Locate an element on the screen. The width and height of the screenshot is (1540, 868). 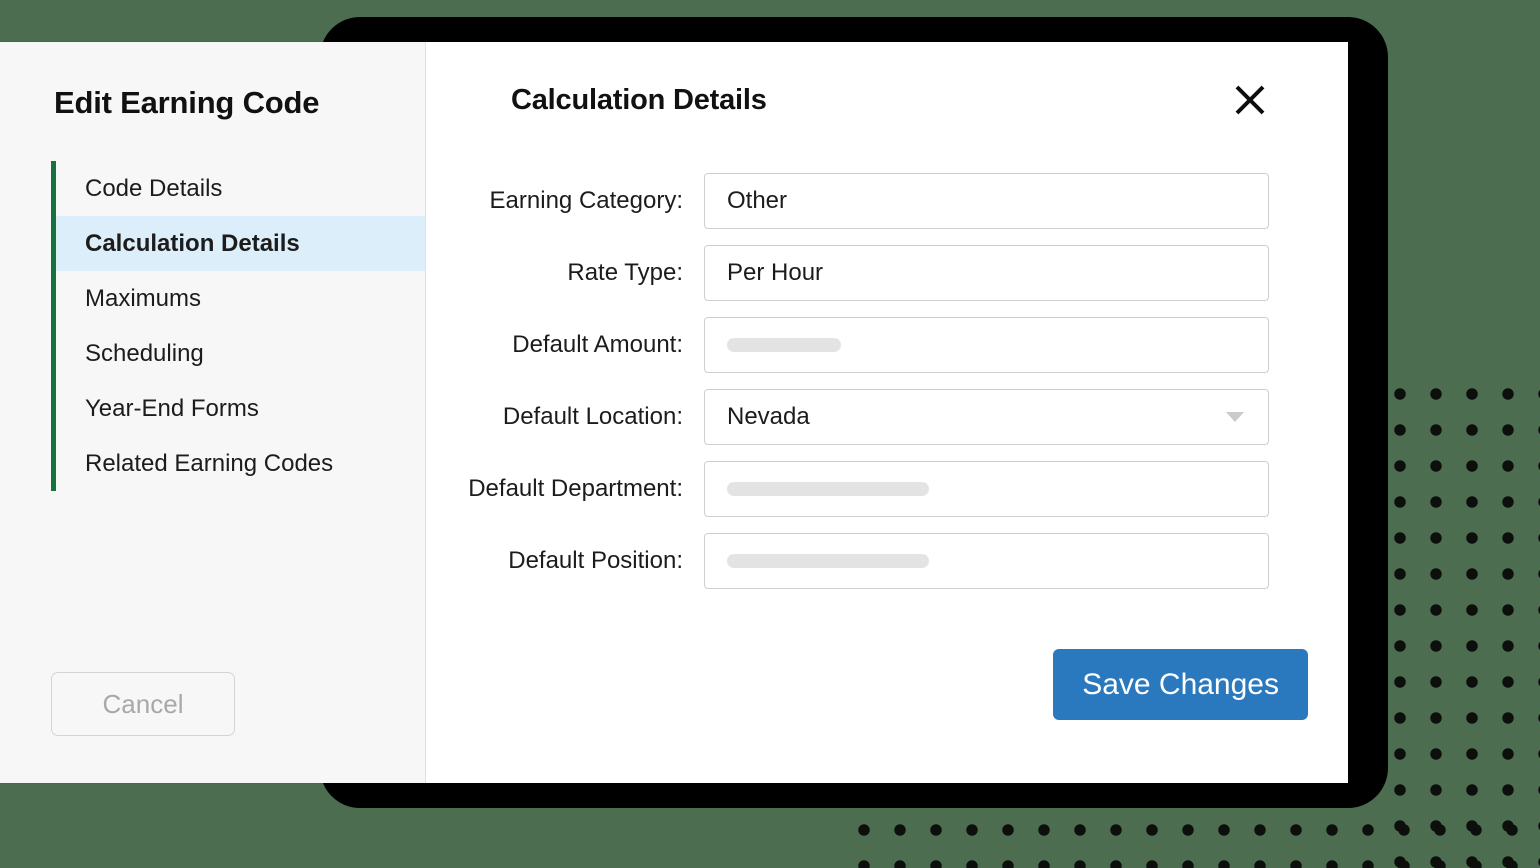
sidebar-item-calculation-details: Calculation Details is located at coordinates (238, 243).